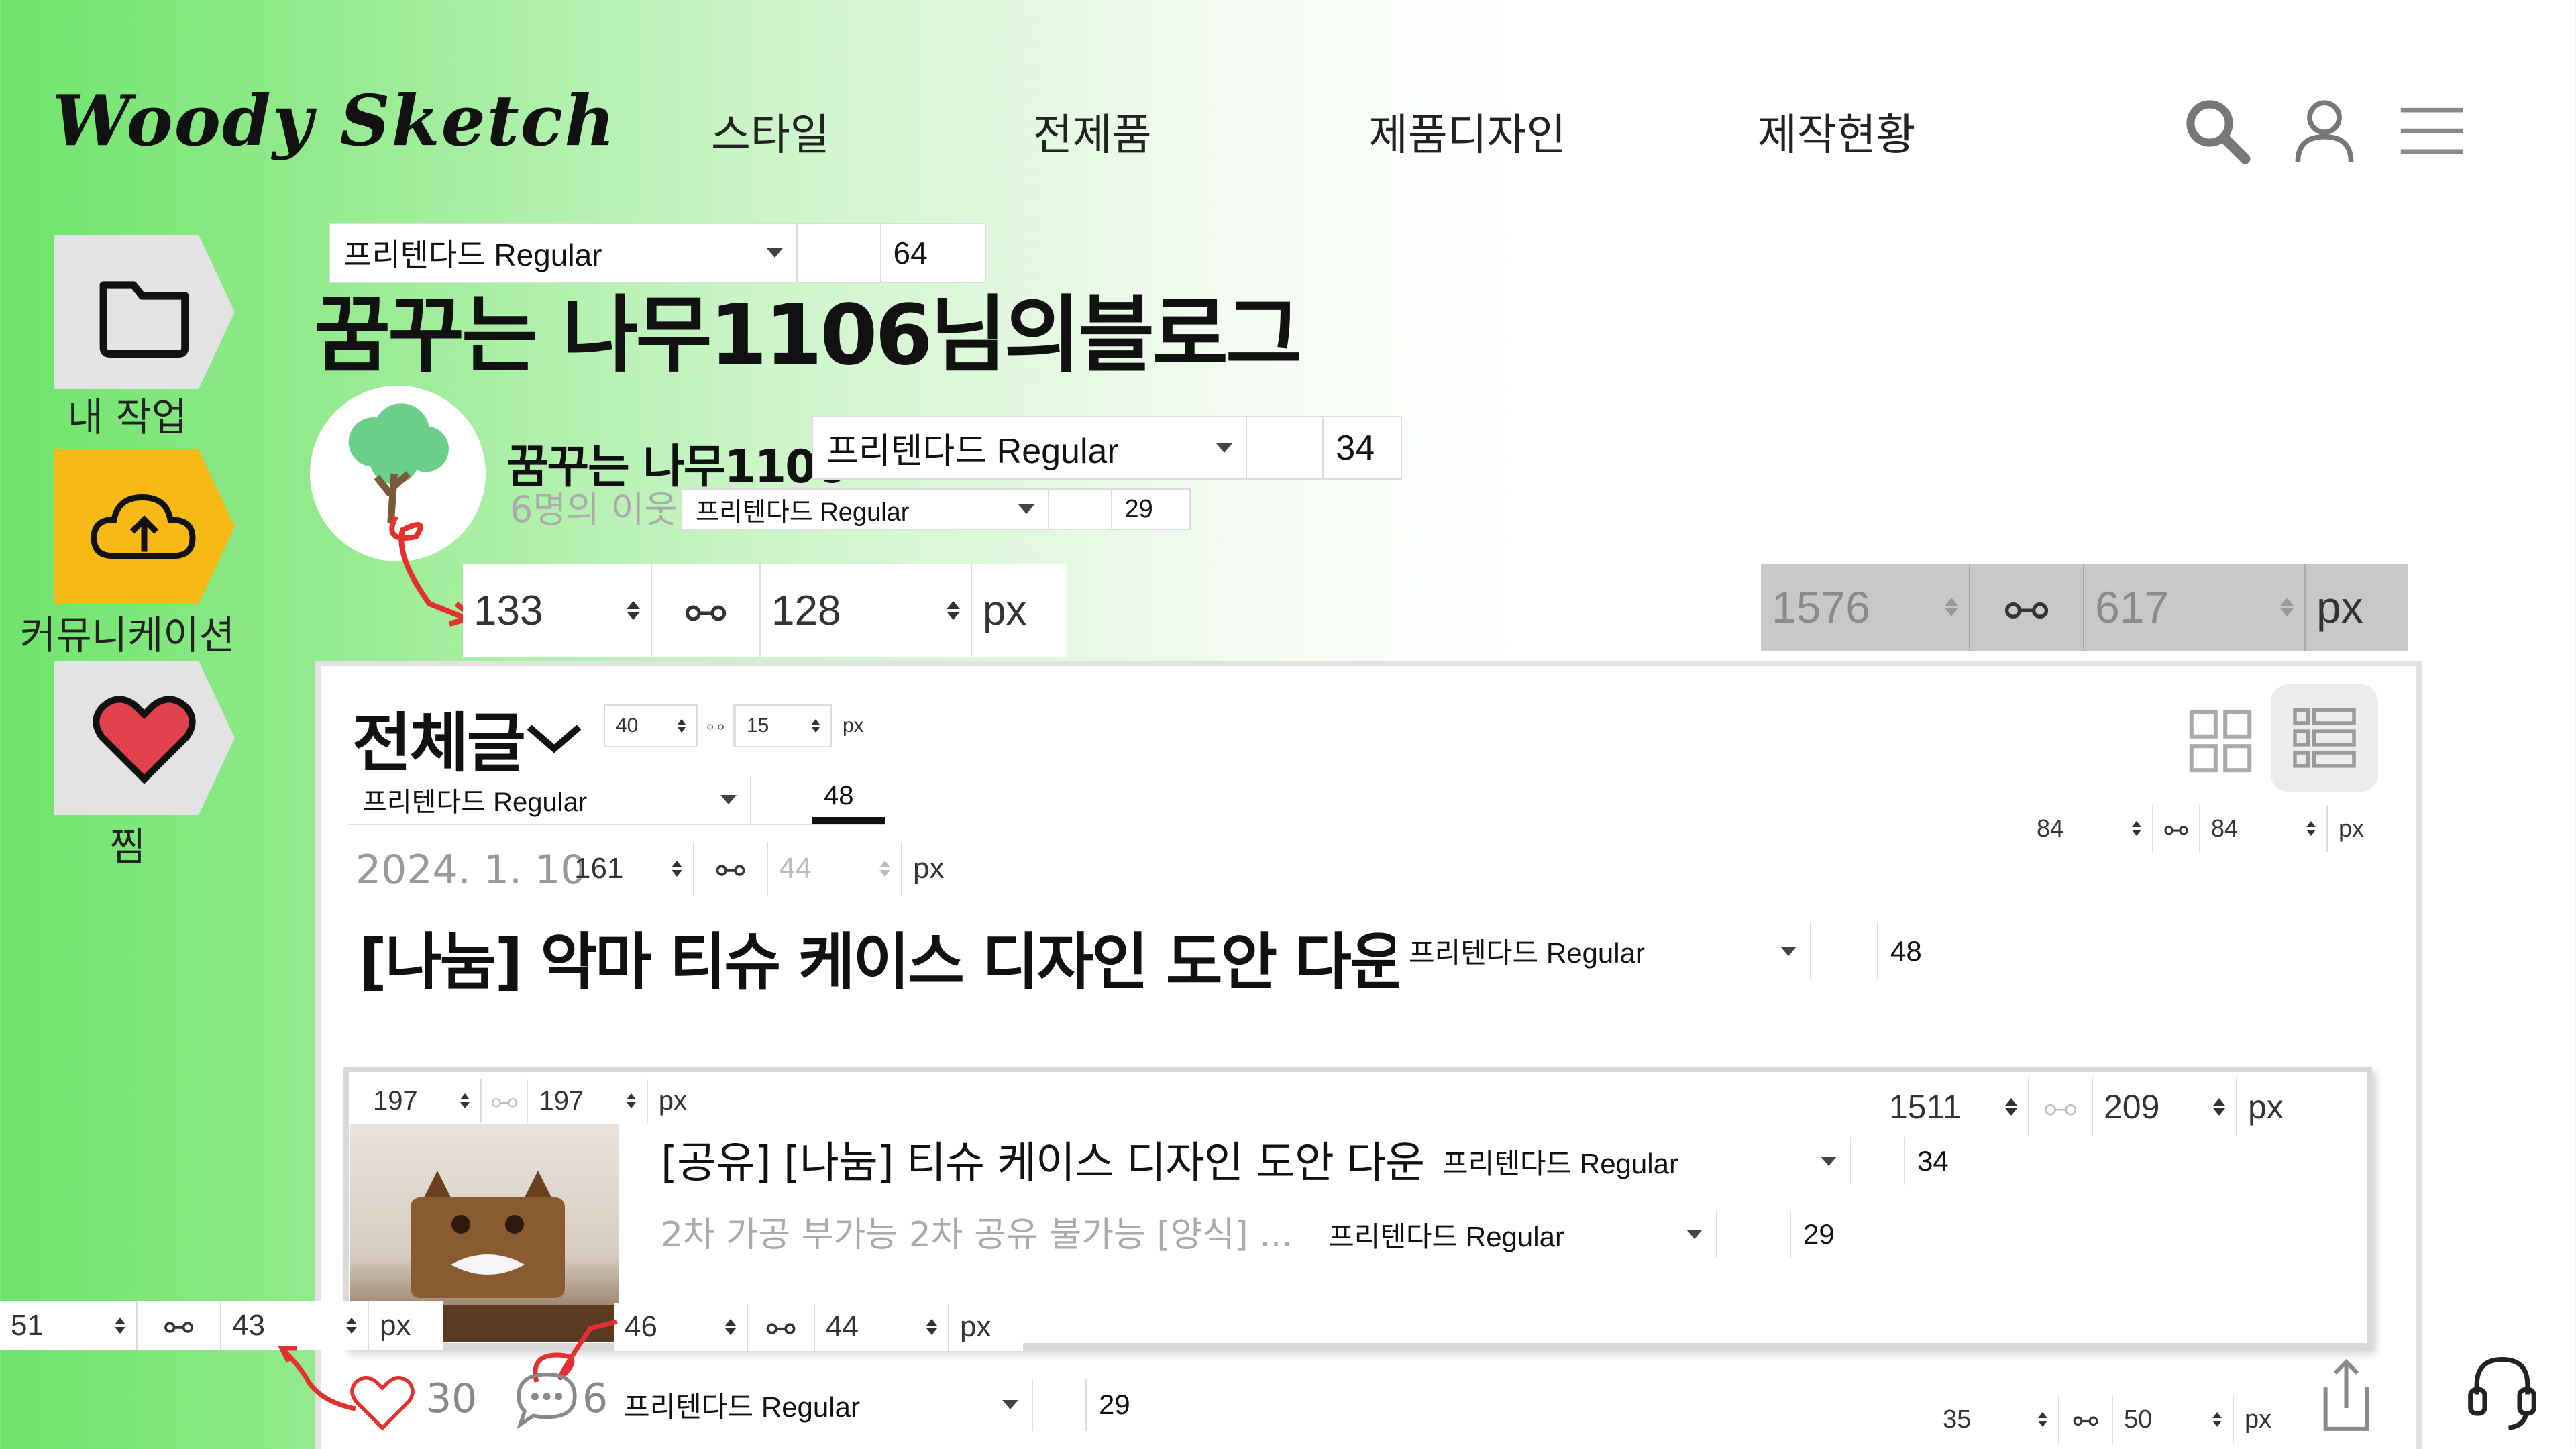  I want to click on featured-font-toolbar: 프리텐다드 Regular 48, so click(1680, 950).